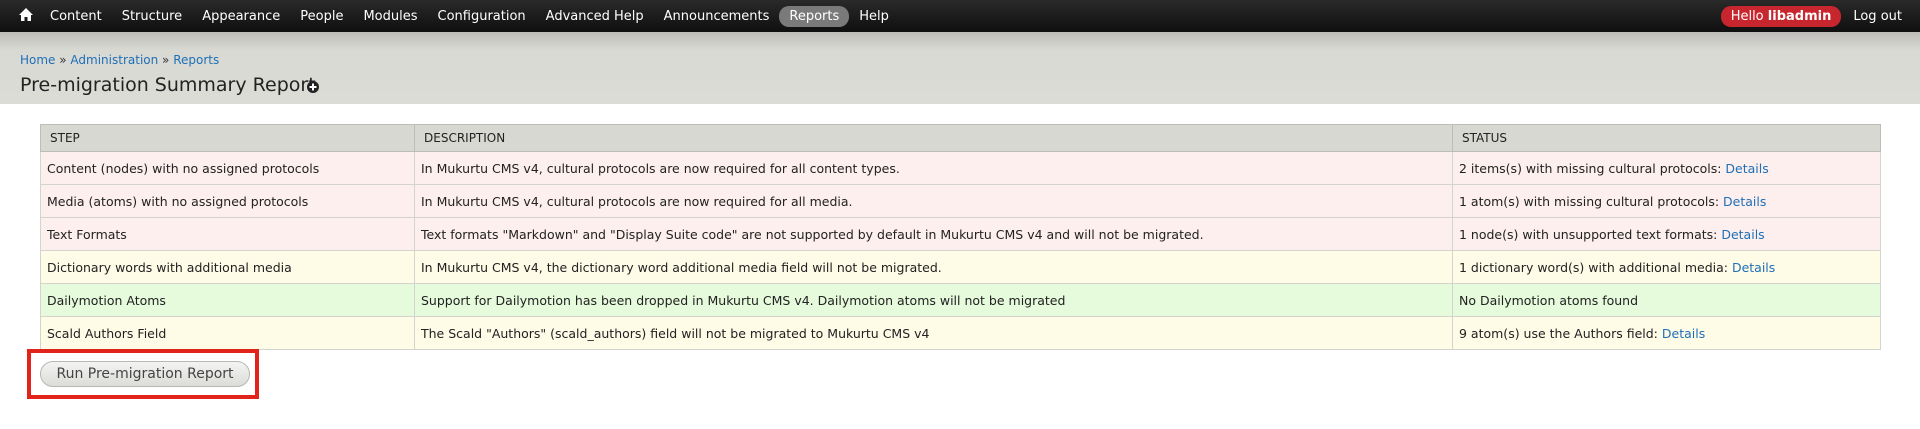 The height and width of the screenshot is (429, 1920). I want to click on status-text: No Dailymotion atoms found, so click(1549, 300).